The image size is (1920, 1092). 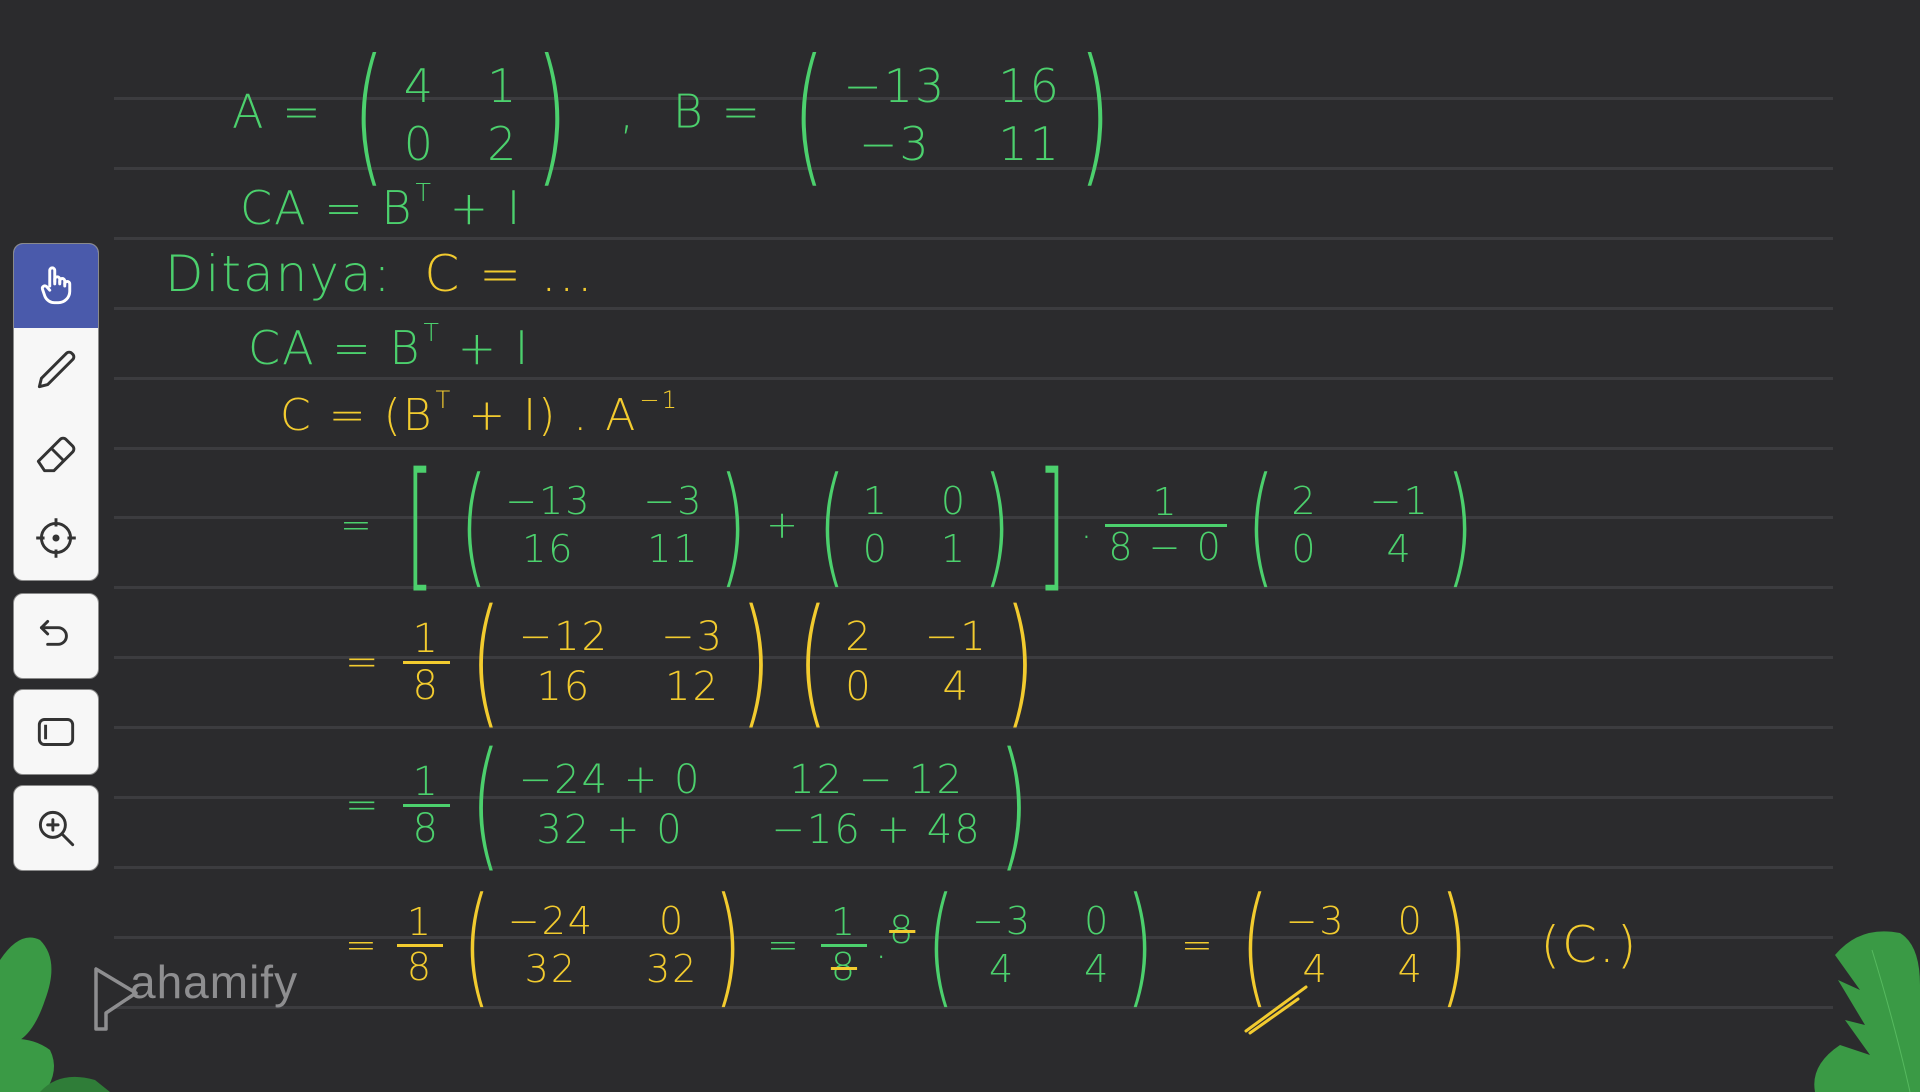 What do you see at coordinates (564, 637) in the screenshot?
I see `matrix-cell: −12` at bounding box center [564, 637].